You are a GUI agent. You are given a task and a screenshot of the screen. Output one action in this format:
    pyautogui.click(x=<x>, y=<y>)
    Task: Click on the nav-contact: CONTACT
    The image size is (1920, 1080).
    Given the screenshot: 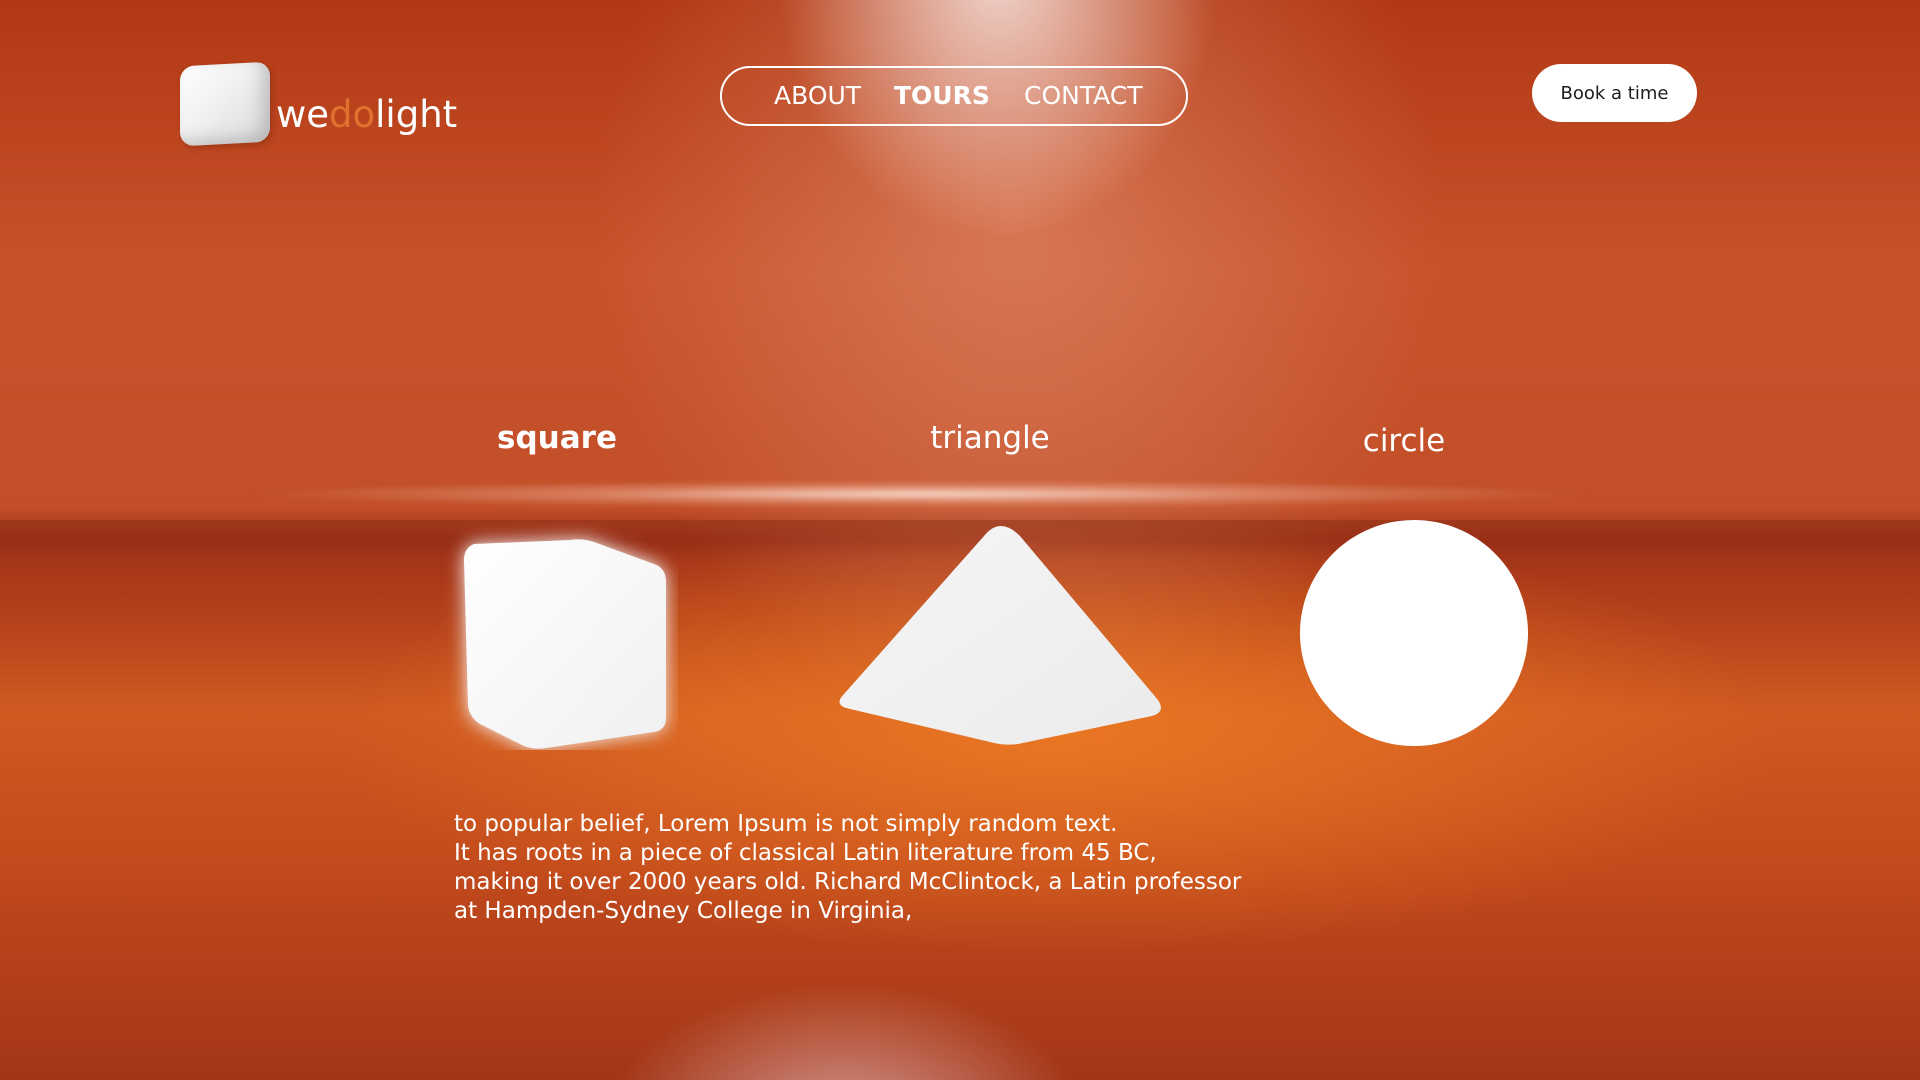 What is the action you would take?
    pyautogui.click(x=1083, y=96)
    